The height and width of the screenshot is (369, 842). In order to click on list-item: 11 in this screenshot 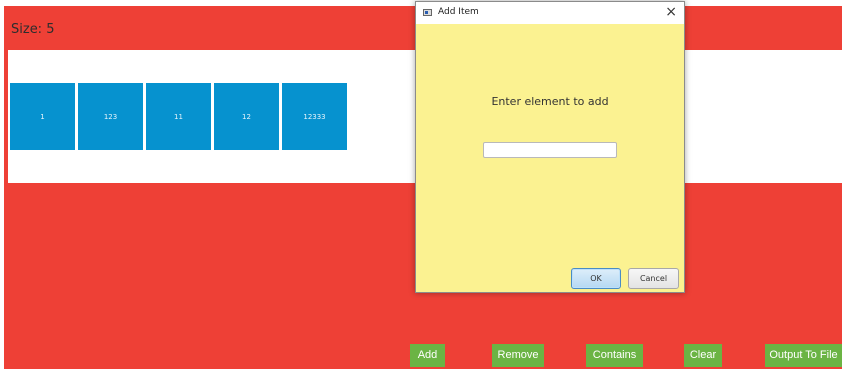, I will do `click(178, 116)`.